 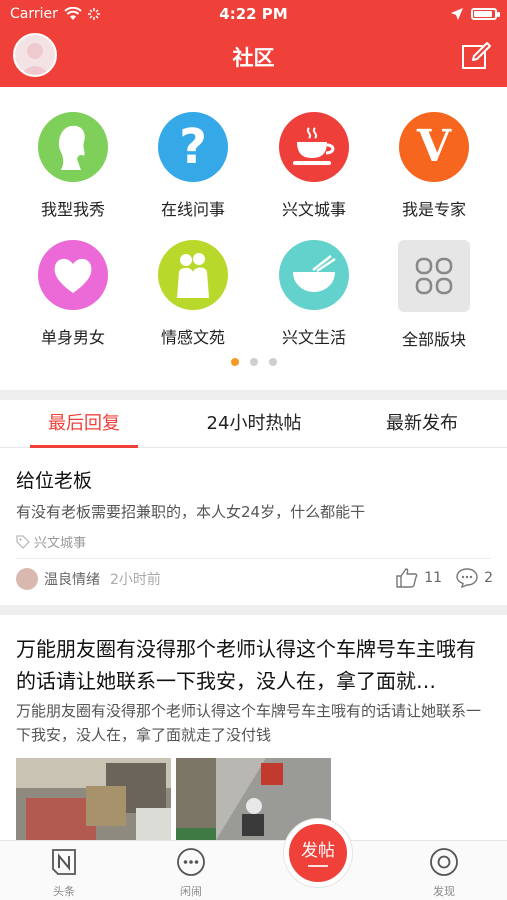 What do you see at coordinates (253, 870) in the screenshot?
I see `bottom-tab-bar: 头条 闲闹 发现` at bounding box center [253, 870].